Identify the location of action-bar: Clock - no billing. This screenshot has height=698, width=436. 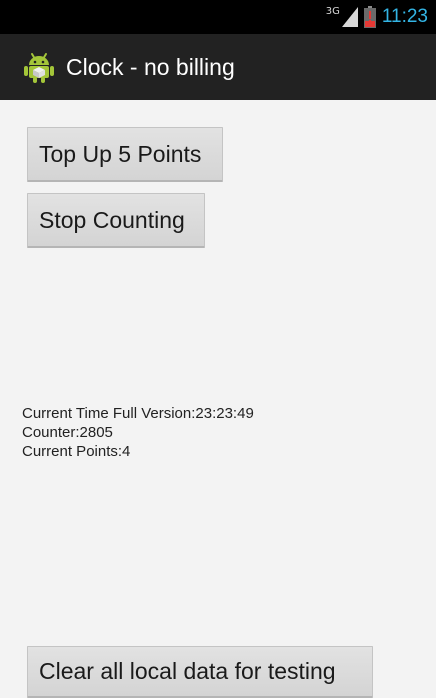
(218, 67).